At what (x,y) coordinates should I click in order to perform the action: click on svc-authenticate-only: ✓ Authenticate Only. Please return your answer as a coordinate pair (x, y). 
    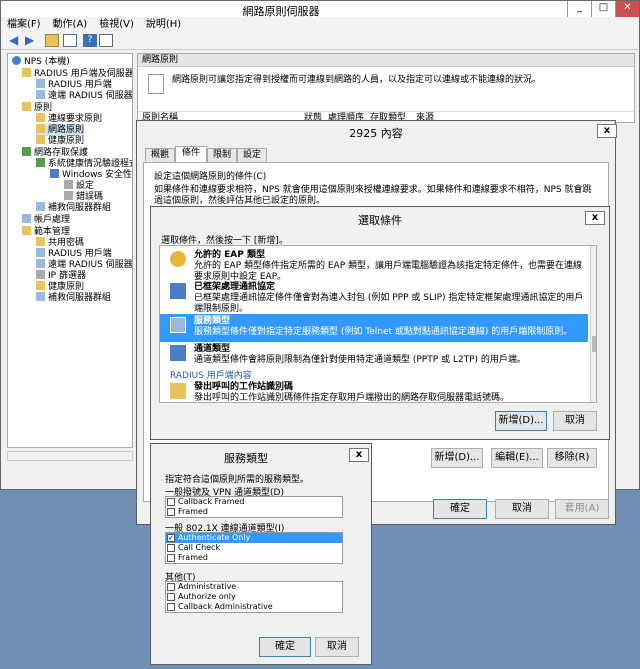
    Looking at the image, I should click on (254, 538).